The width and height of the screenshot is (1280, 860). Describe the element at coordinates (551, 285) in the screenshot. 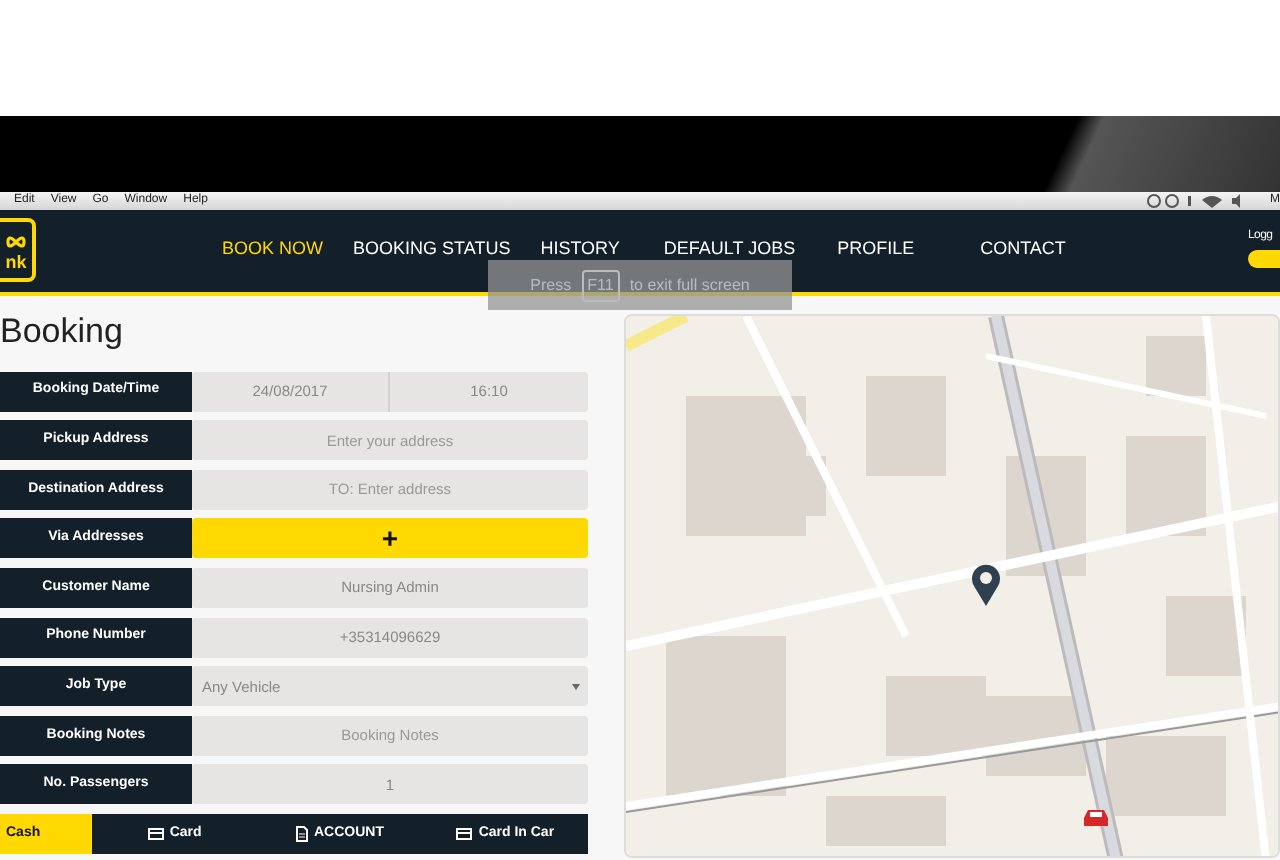

I see `hint-text: Press` at that location.